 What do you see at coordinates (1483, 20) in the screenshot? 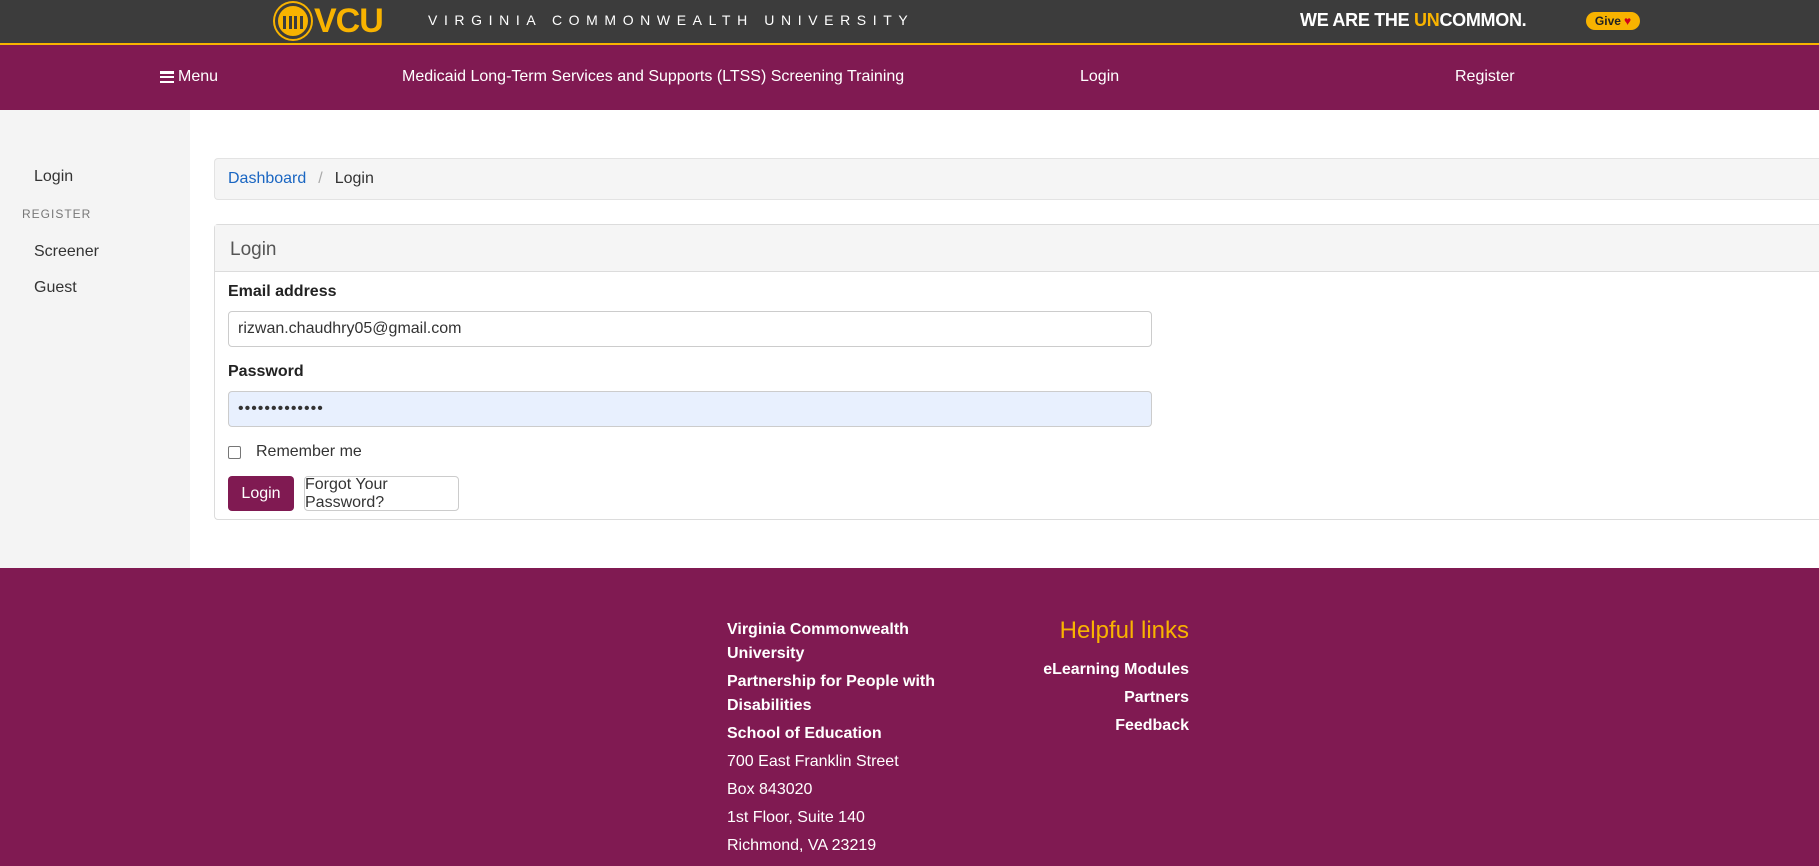
I see `tagline-suffix: COMMON.` at bounding box center [1483, 20].